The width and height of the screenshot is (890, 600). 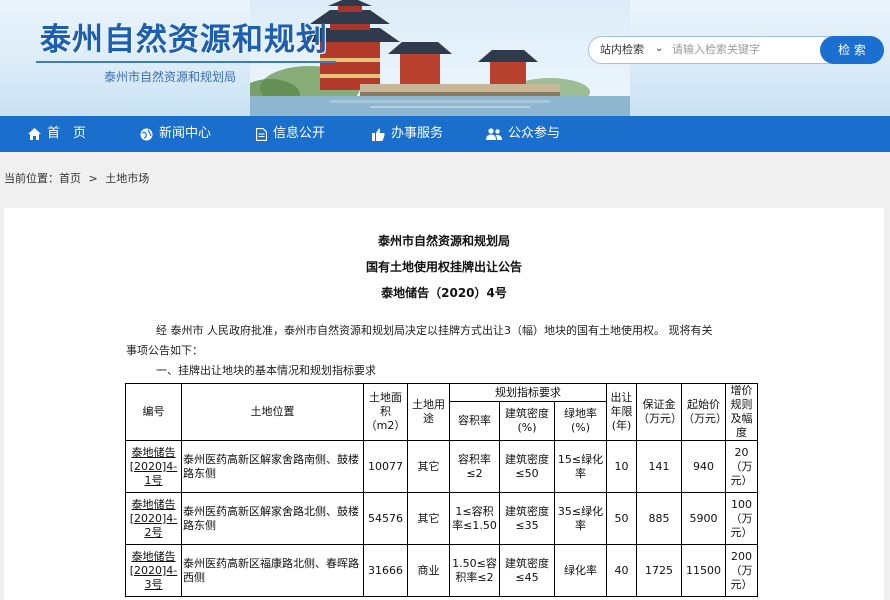 What do you see at coordinates (527, 421) in the screenshot?
I see `header-density: 建筑密度(%)` at bounding box center [527, 421].